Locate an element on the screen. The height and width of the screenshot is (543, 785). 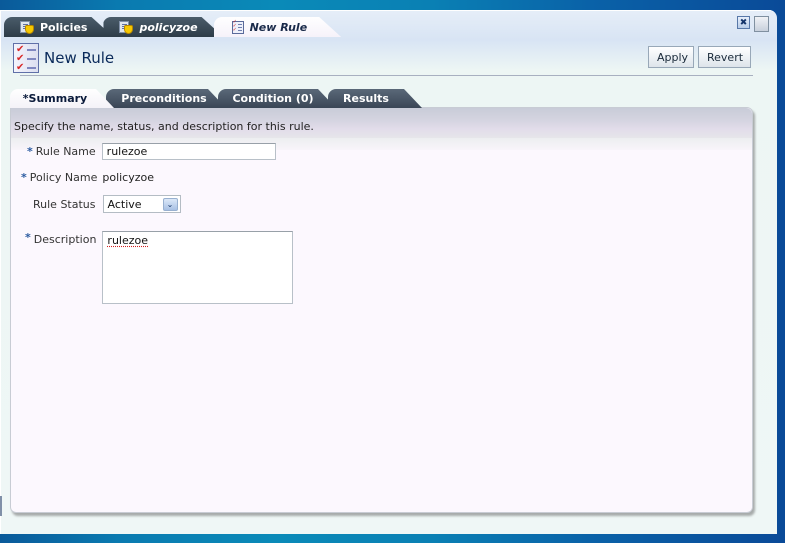
rule-name-input is located at coordinates (188, 151).